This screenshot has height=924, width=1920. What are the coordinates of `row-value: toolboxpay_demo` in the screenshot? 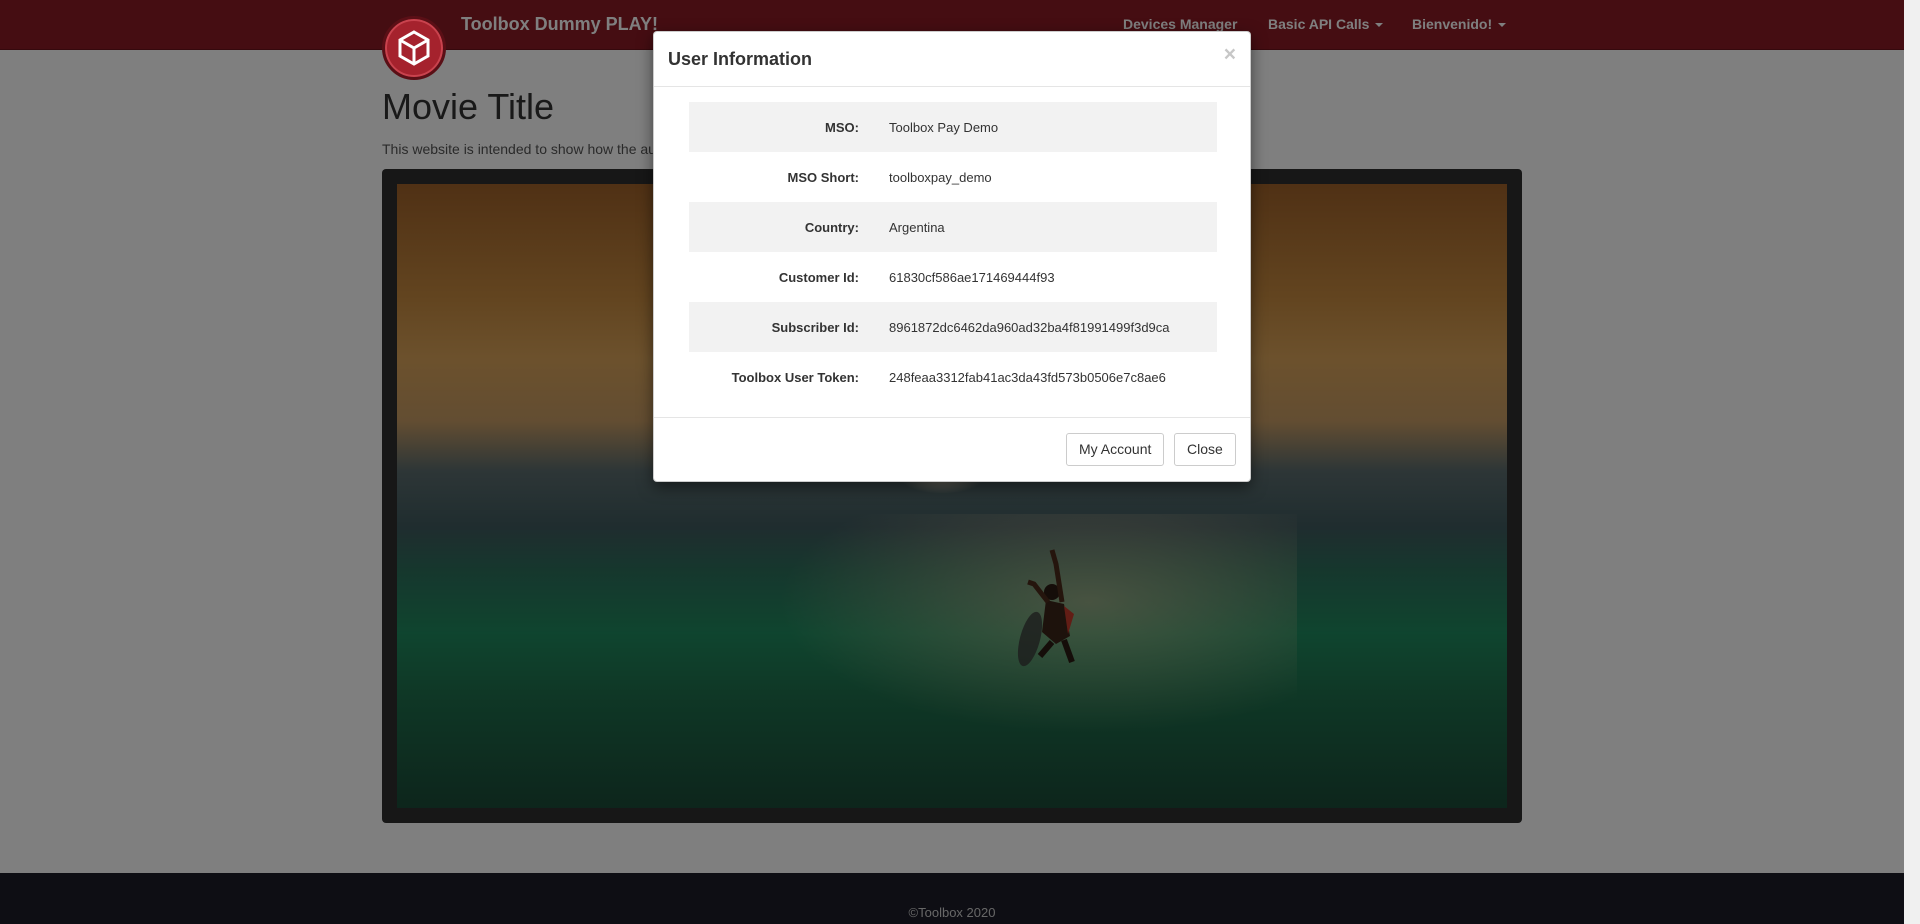 It's located at (940, 177).